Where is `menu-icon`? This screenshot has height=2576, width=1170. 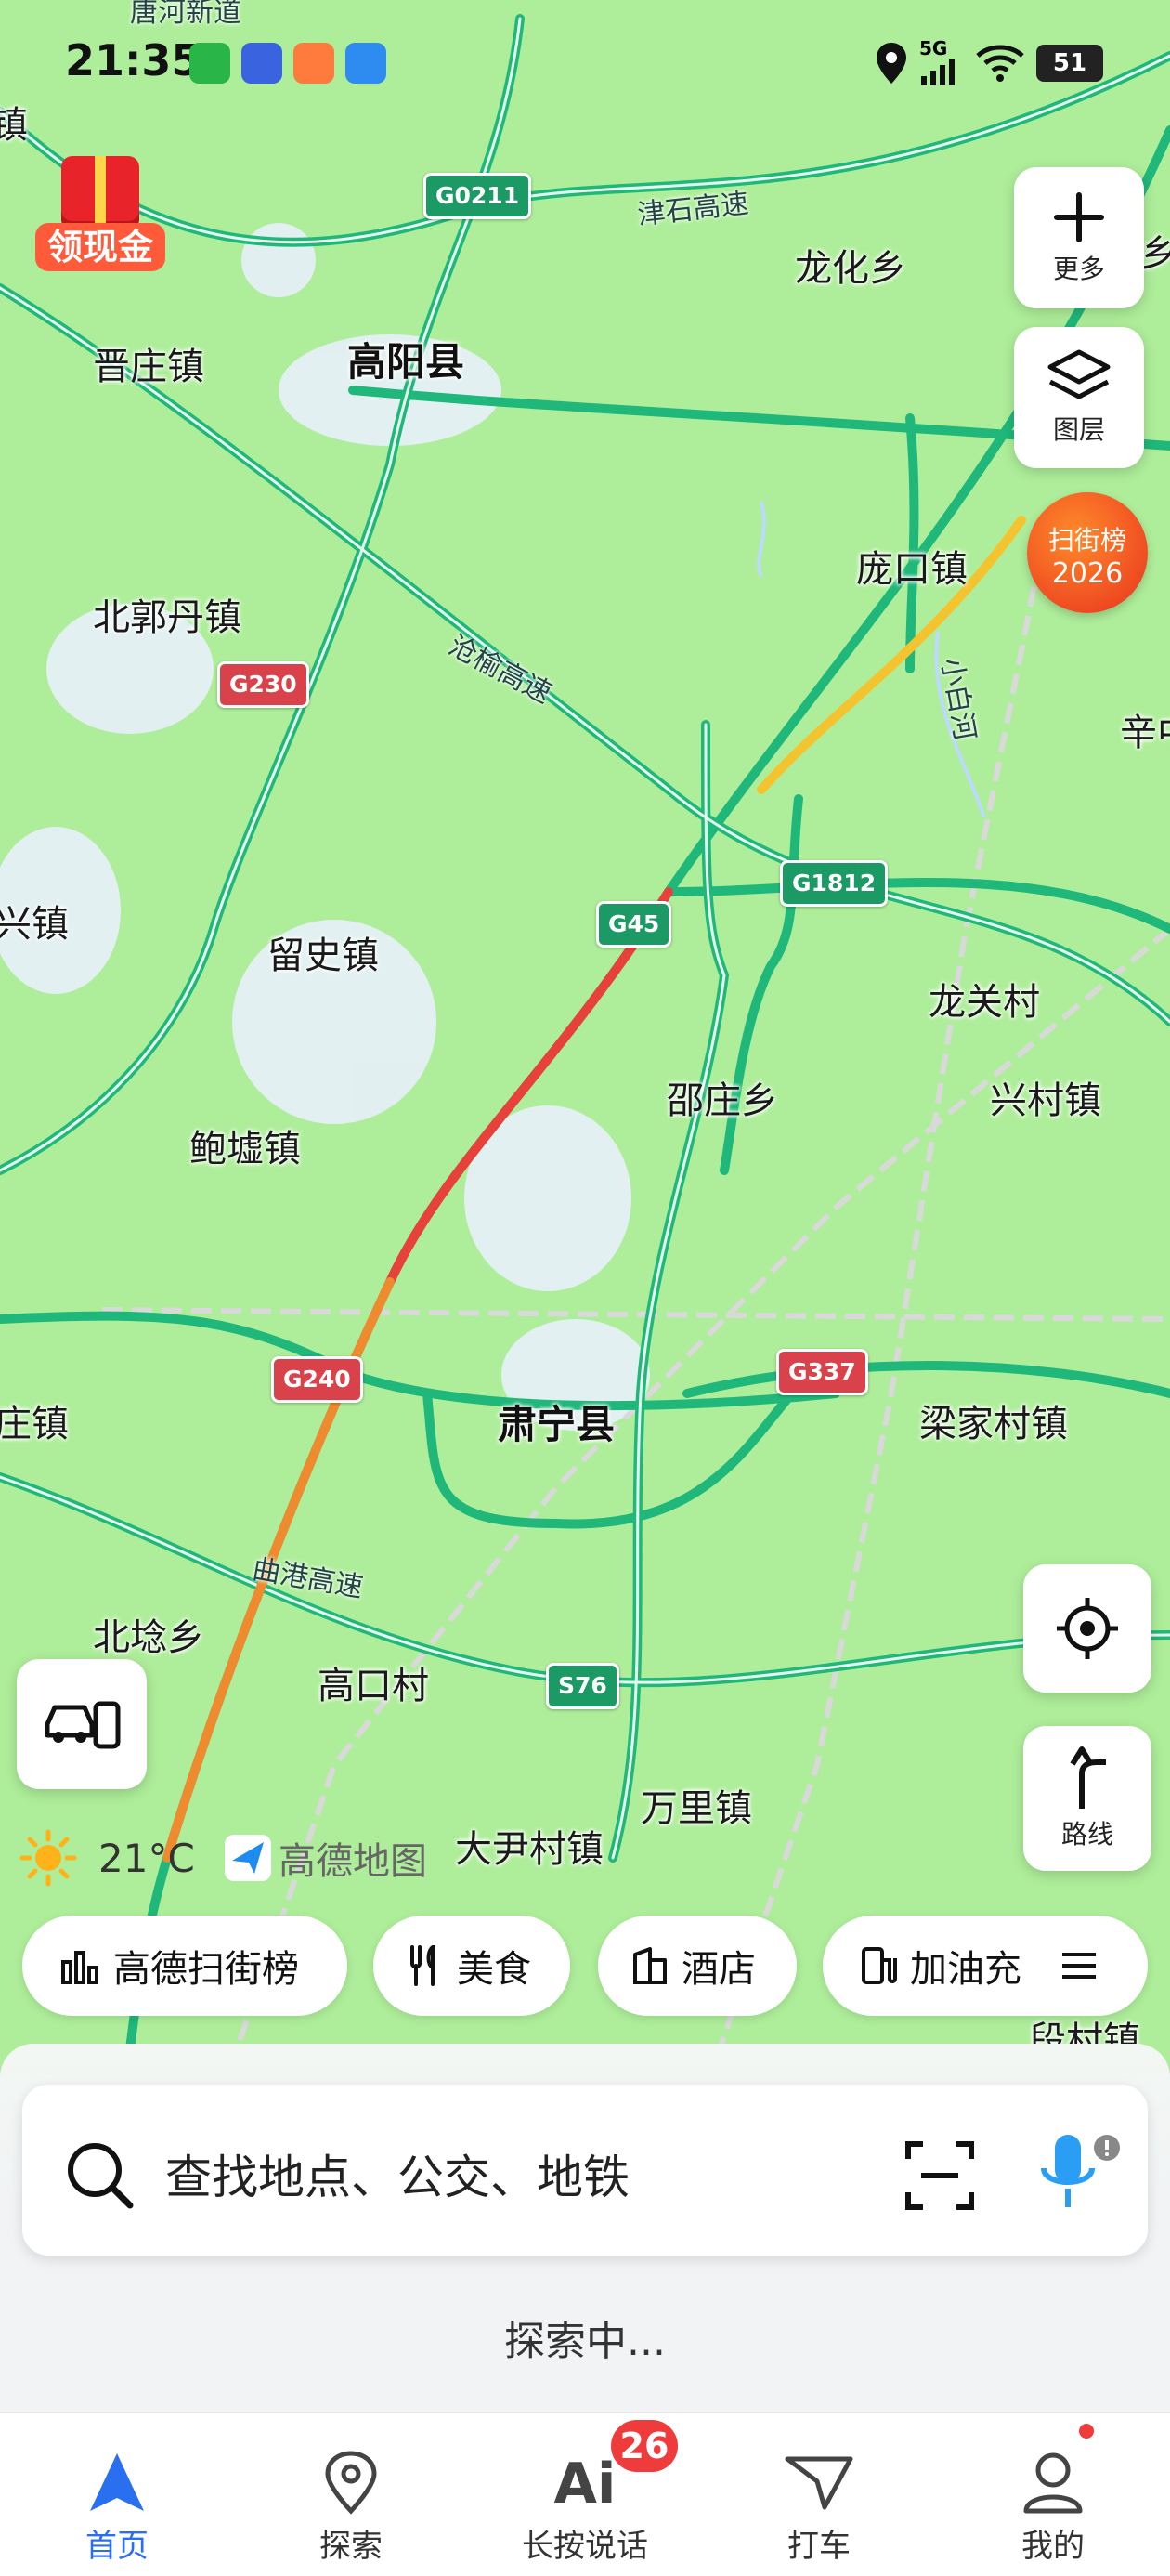
menu-icon is located at coordinates (1079, 1966).